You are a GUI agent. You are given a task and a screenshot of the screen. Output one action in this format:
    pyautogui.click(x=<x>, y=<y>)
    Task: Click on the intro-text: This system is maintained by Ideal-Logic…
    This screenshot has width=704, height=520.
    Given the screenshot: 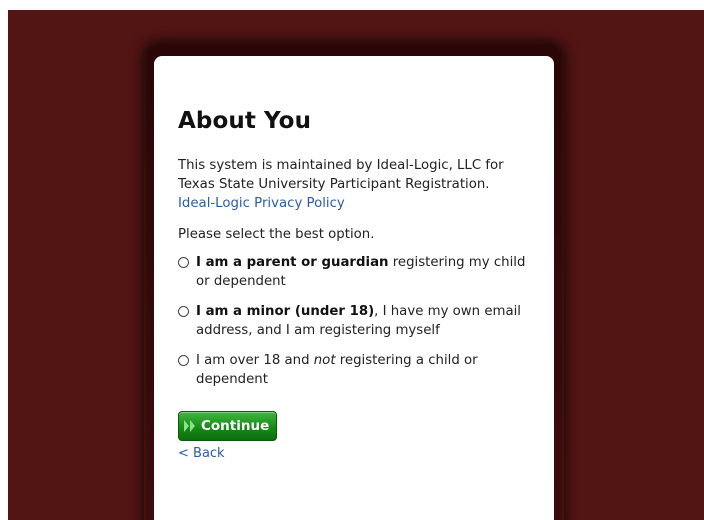 What is the action you would take?
    pyautogui.click(x=341, y=175)
    